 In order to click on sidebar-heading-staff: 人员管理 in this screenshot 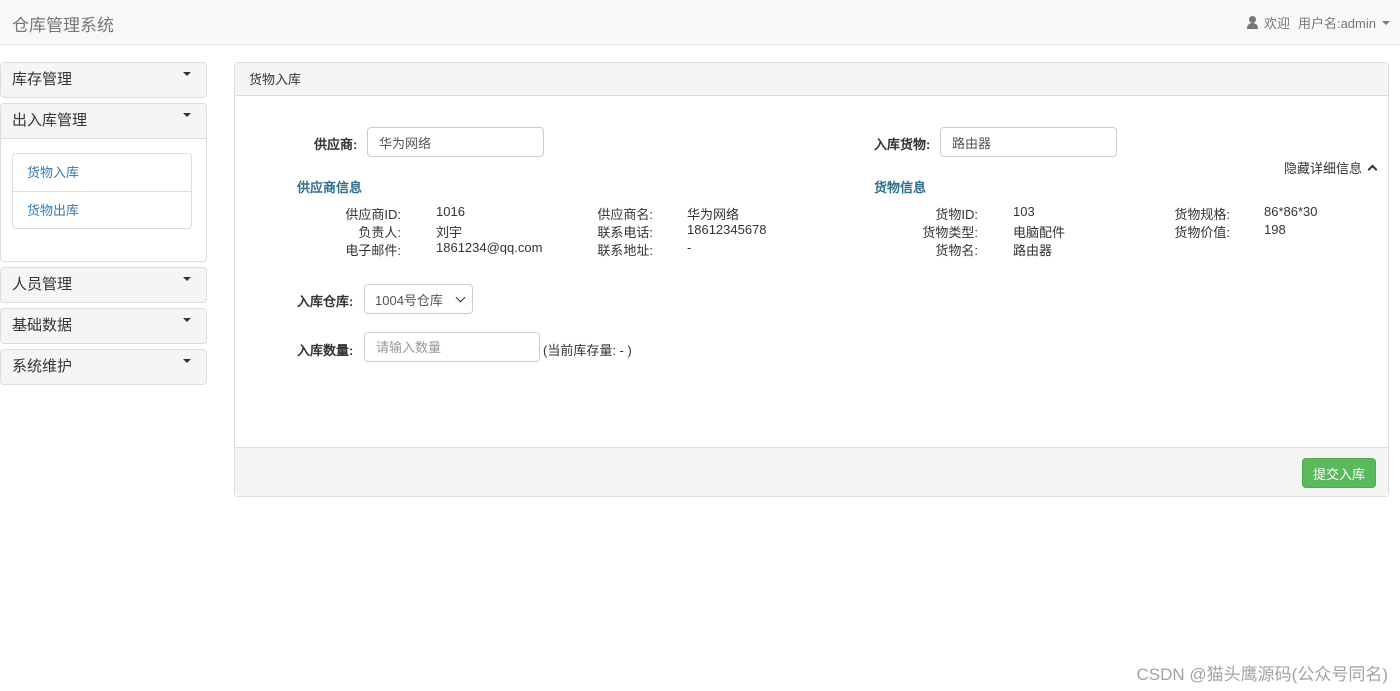, I will do `click(103, 285)`.